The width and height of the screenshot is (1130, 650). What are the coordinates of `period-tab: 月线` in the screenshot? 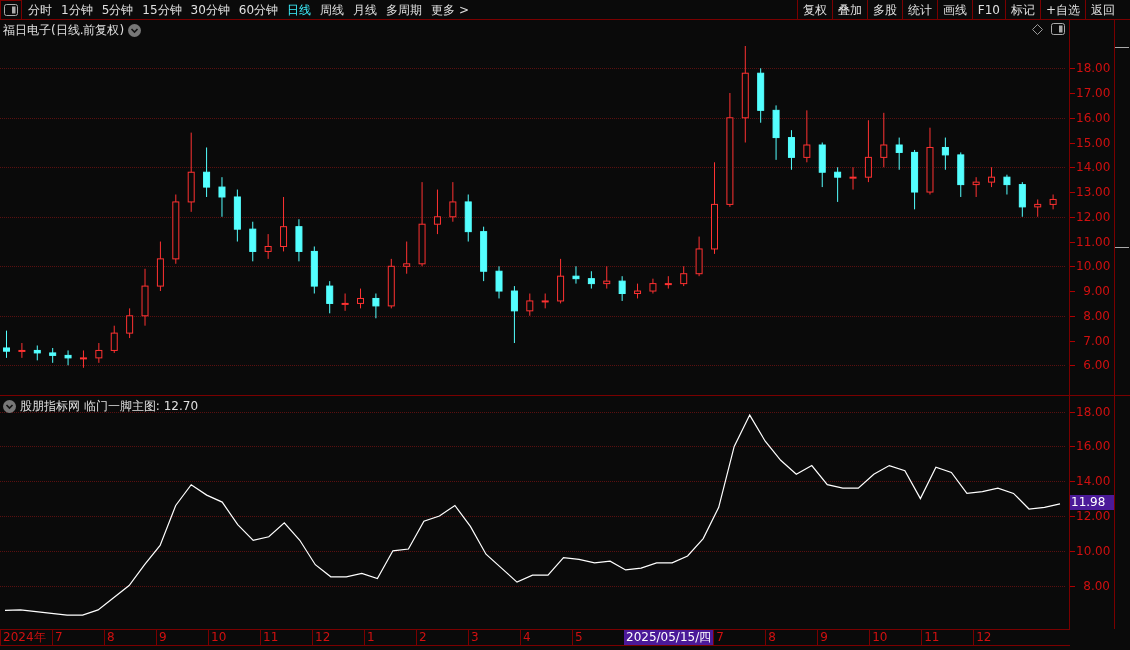 It's located at (365, 9).